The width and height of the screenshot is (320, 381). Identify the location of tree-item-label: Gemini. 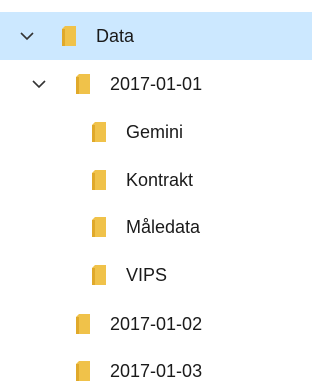
(155, 132).